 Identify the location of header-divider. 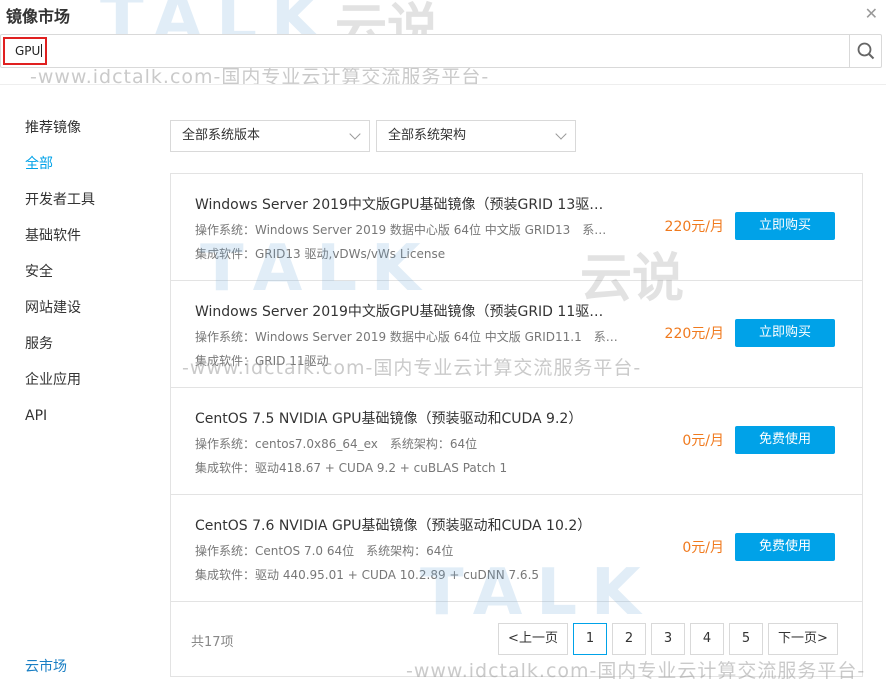
(443, 84).